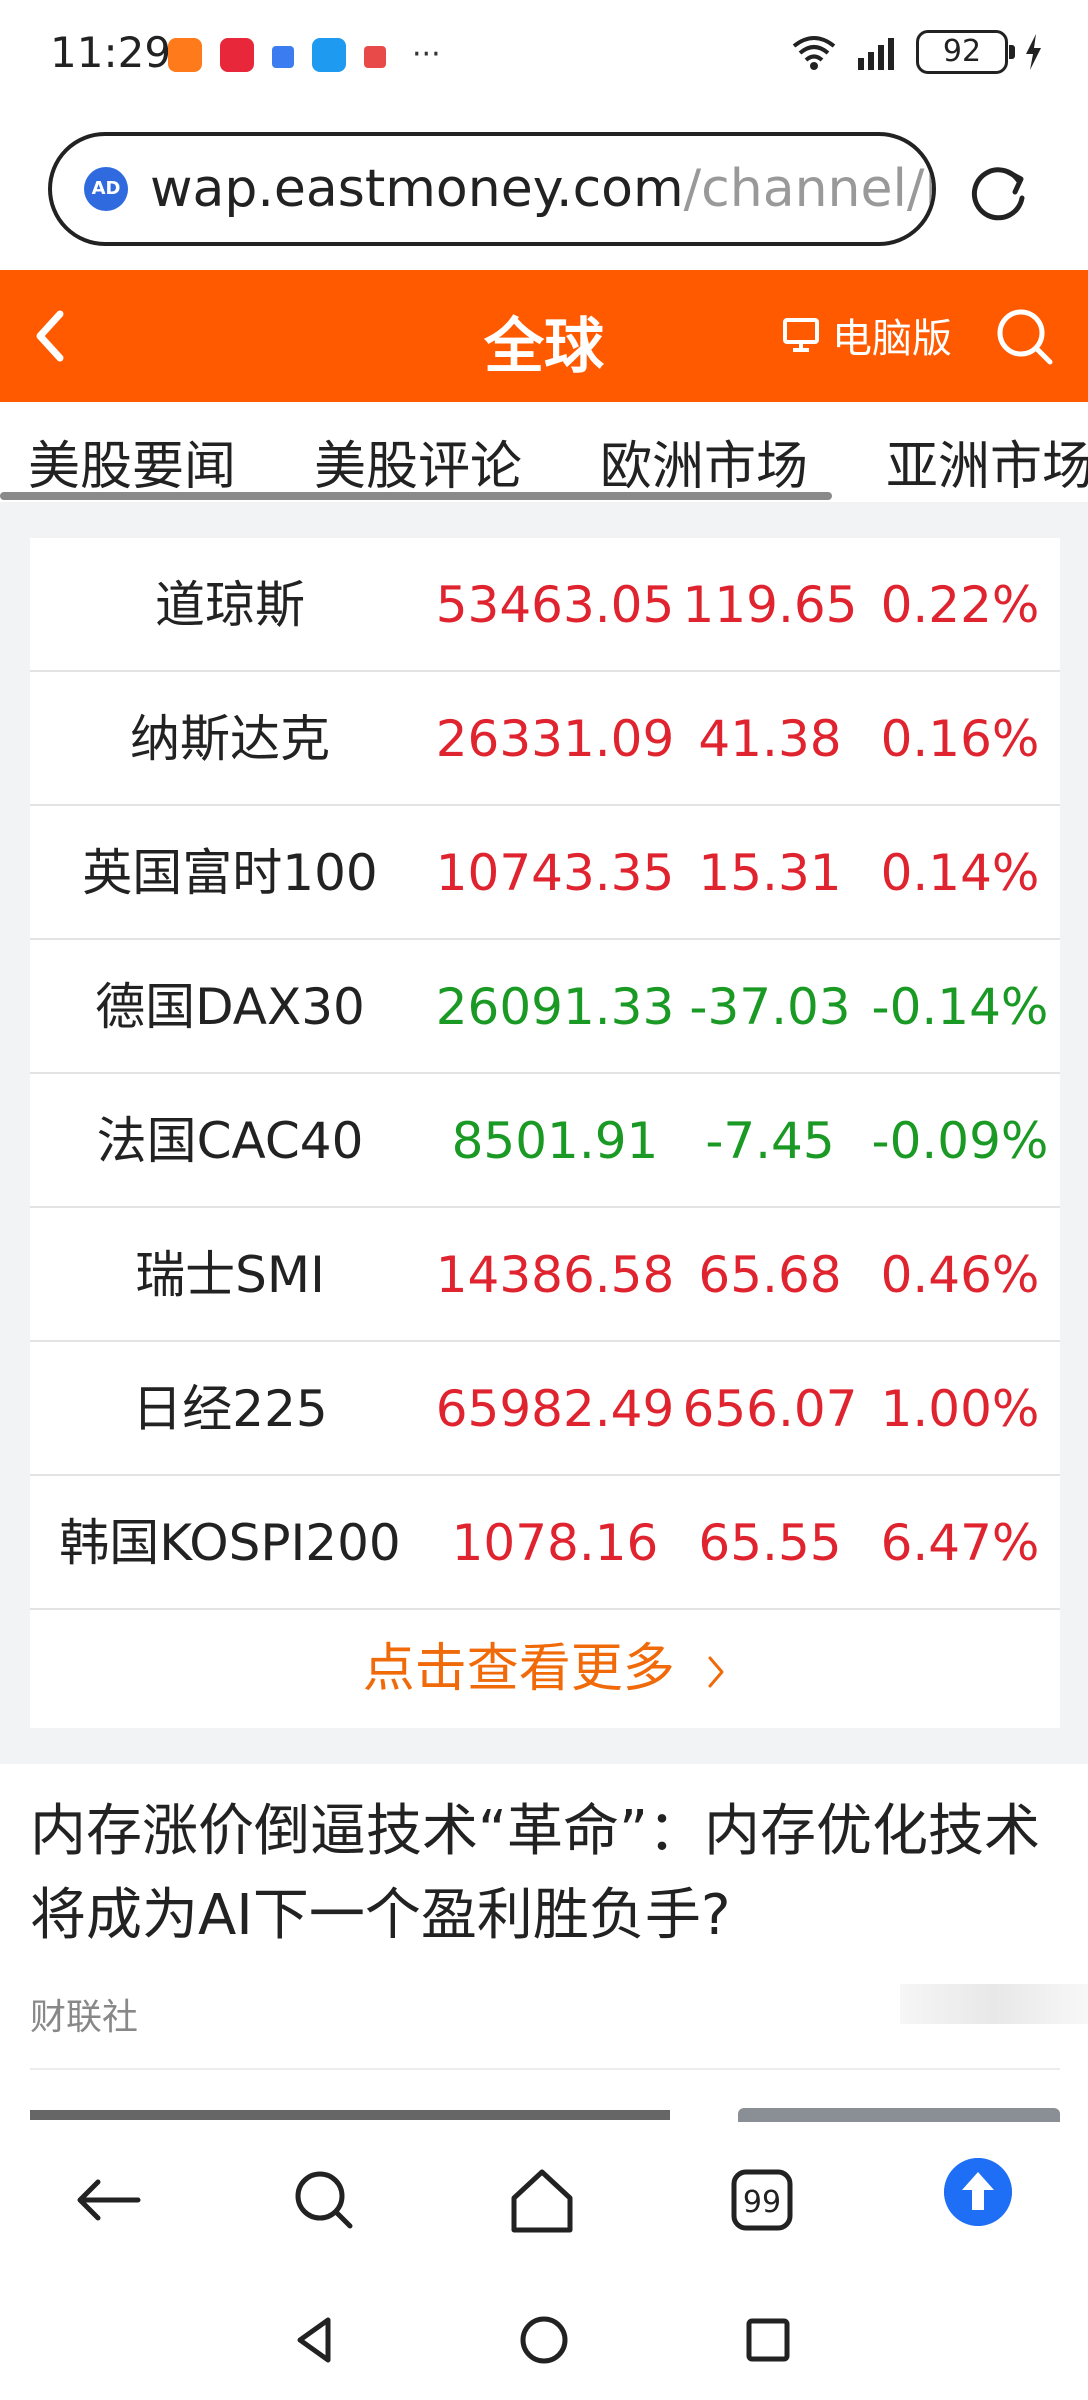  What do you see at coordinates (978, 2192) in the screenshot?
I see `scroll-to-top-icon` at bounding box center [978, 2192].